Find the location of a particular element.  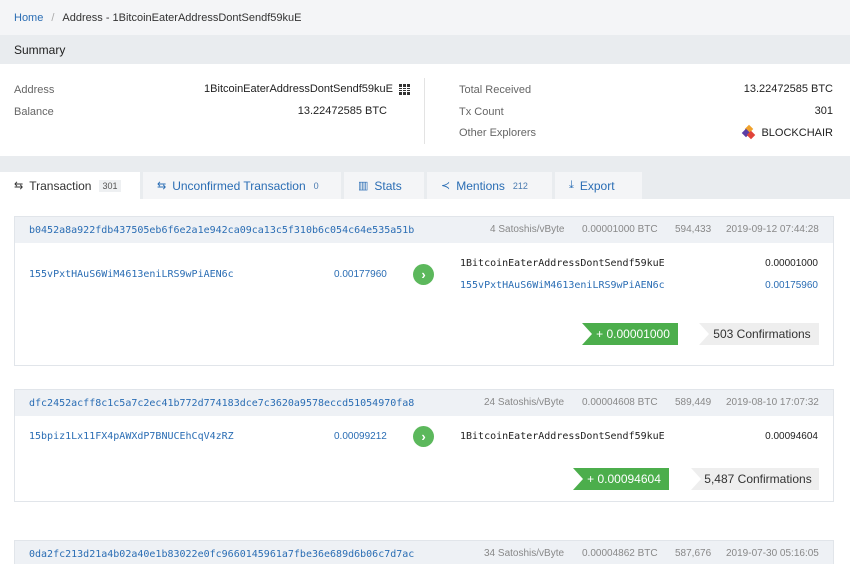

input-amount: 0.00099212 is located at coordinates (360, 436).